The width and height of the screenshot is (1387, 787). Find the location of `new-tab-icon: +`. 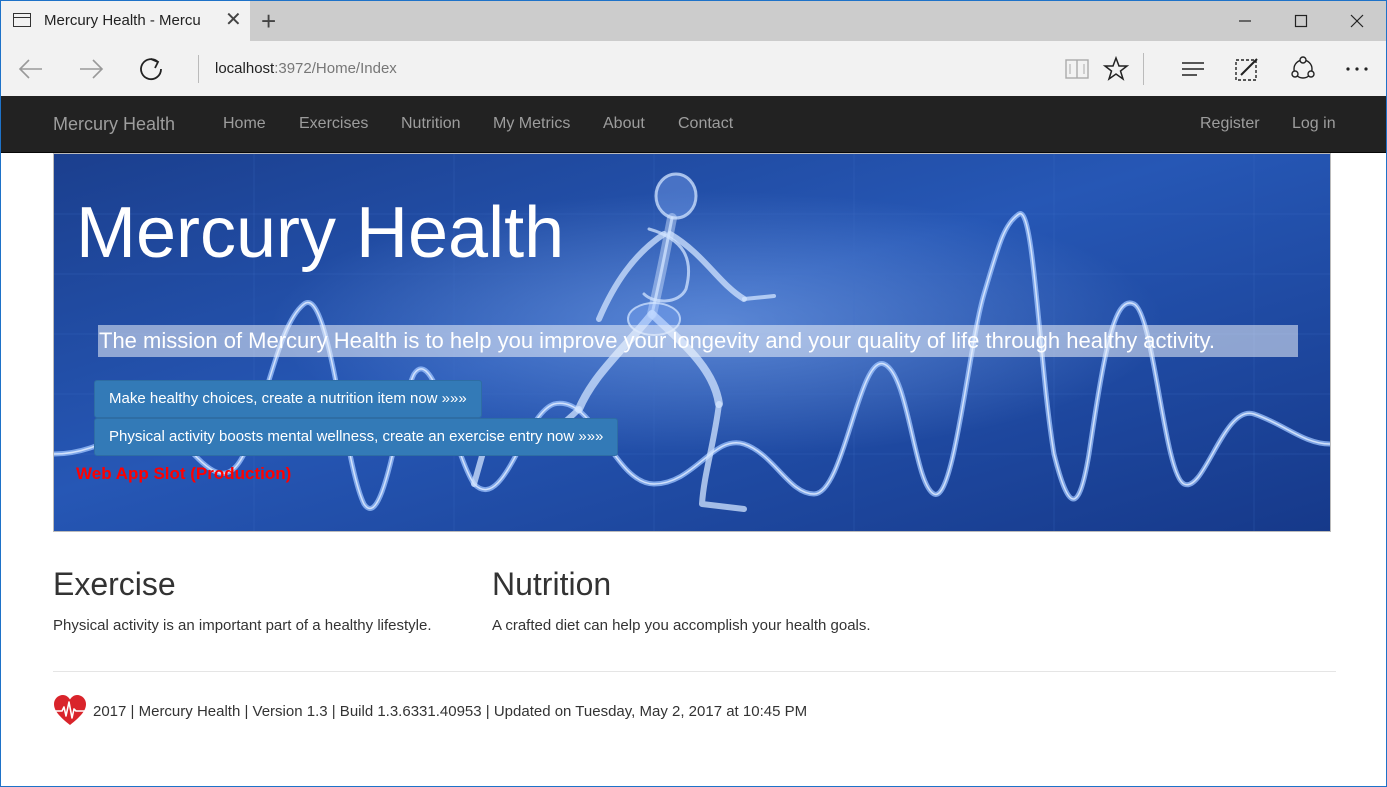

new-tab-icon: + is located at coordinates (268, 21).